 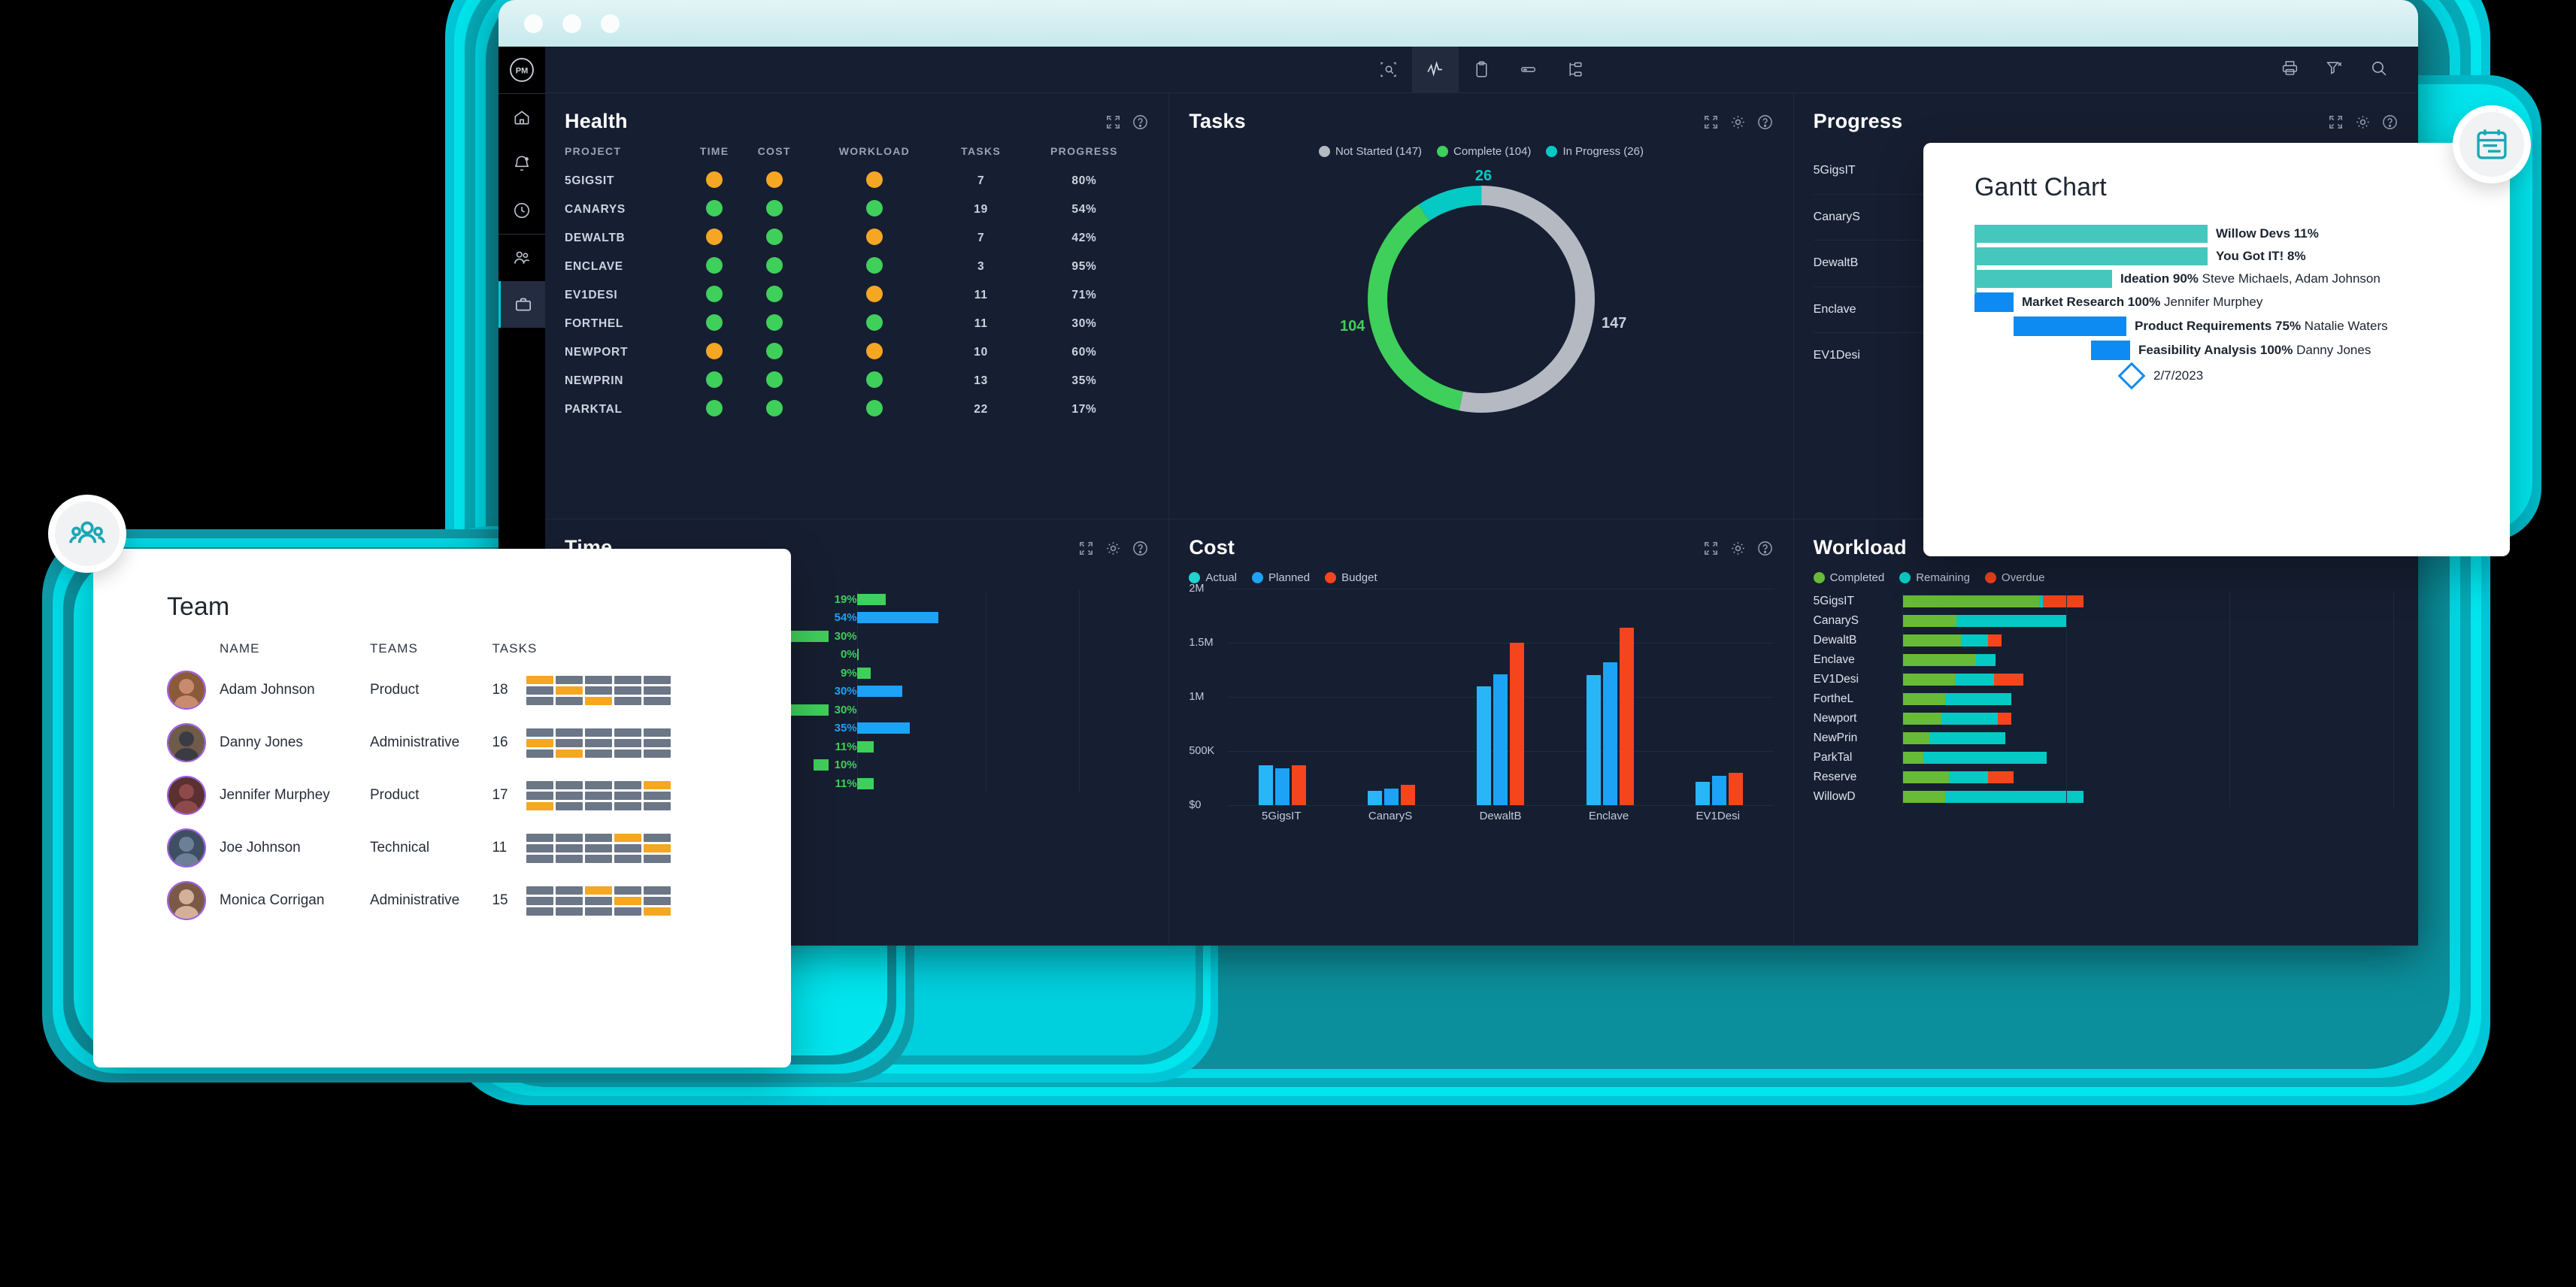 I want to click on health-cell-project: NEWPRIN, so click(x=594, y=380).